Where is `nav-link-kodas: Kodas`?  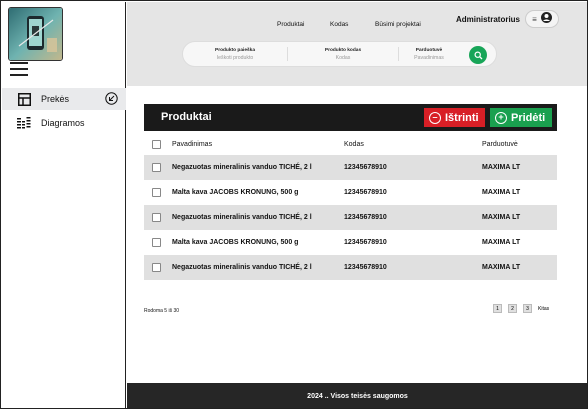
nav-link-kodas: Kodas is located at coordinates (339, 24).